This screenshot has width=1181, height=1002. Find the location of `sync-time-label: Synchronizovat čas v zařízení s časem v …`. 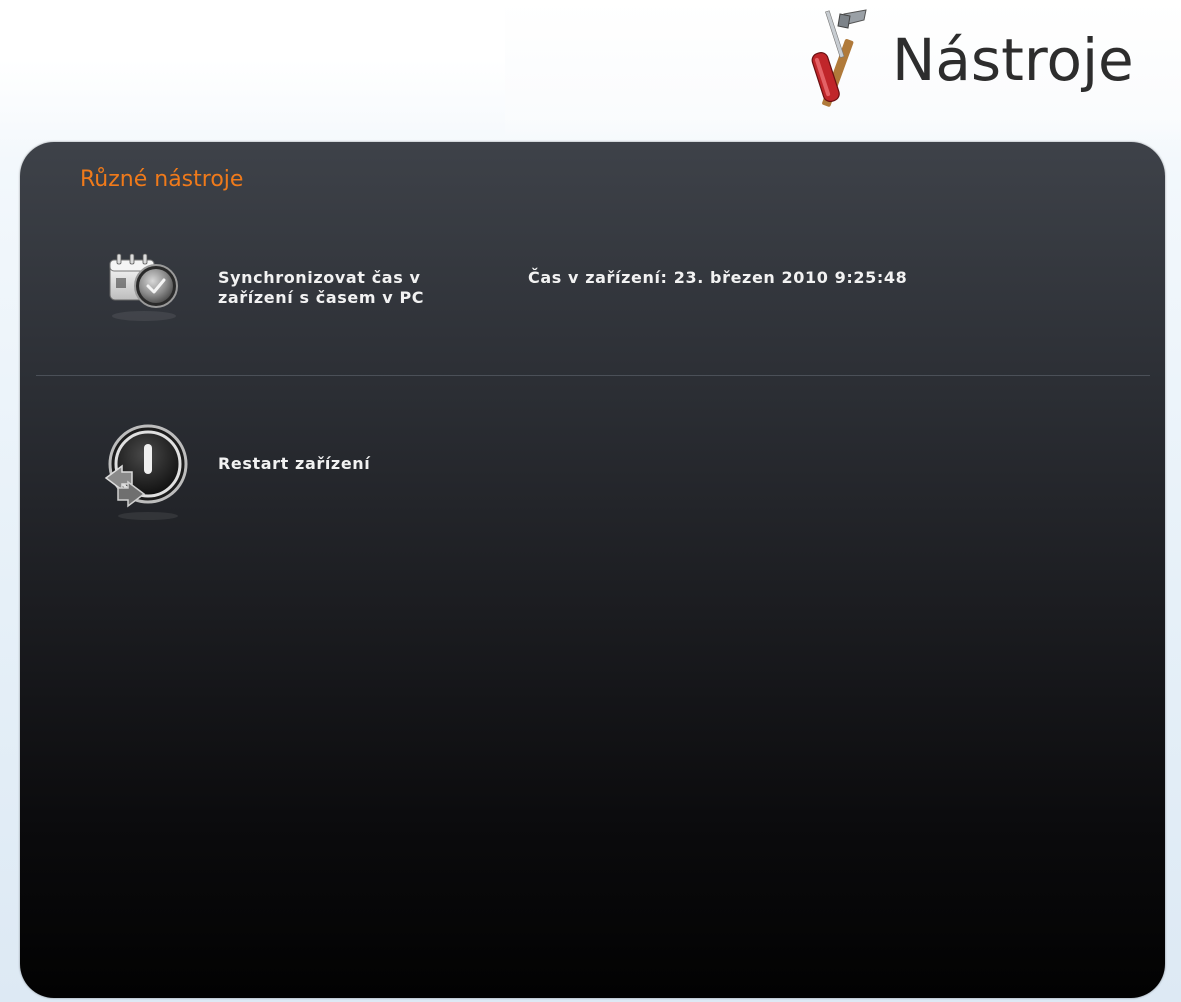

sync-time-label: Synchronizovat čas v zařízení s časem v … is located at coordinates (358, 288).